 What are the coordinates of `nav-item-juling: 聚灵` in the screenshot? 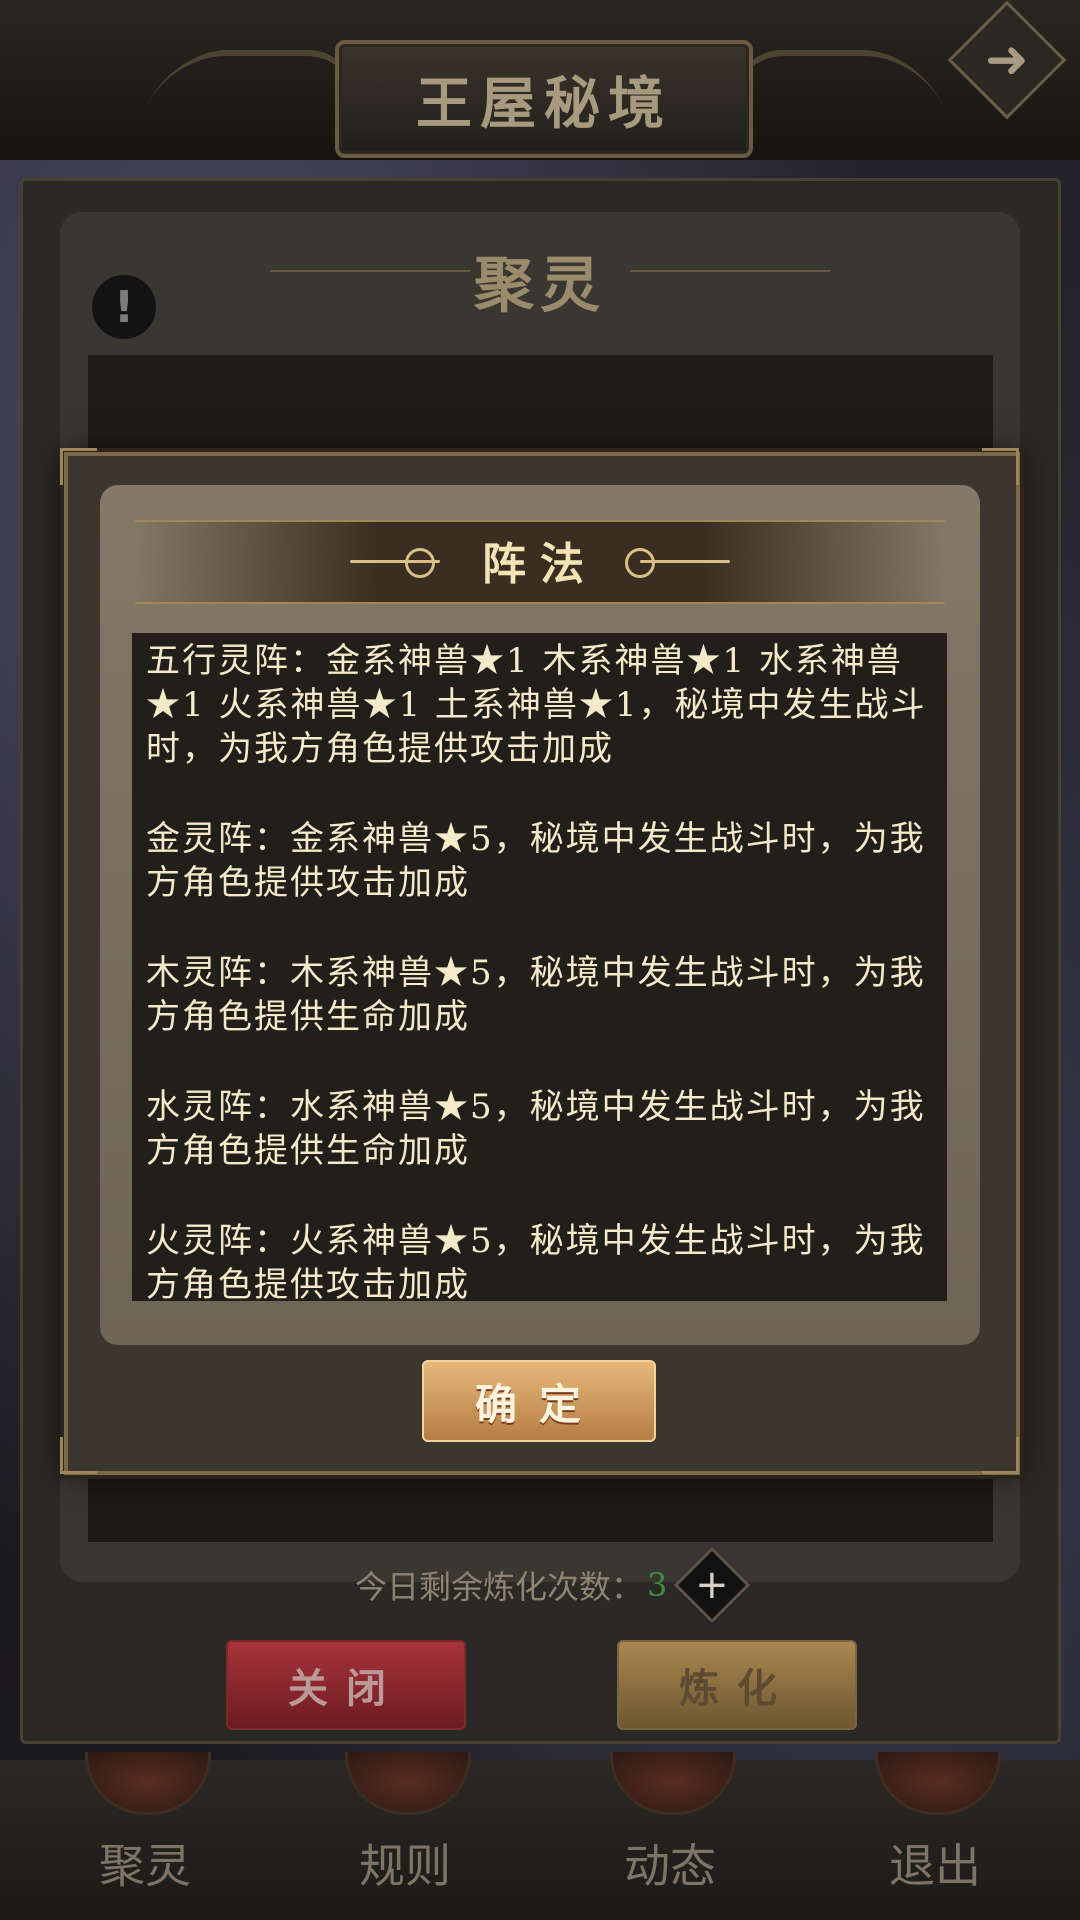 It's located at (145, 1836).